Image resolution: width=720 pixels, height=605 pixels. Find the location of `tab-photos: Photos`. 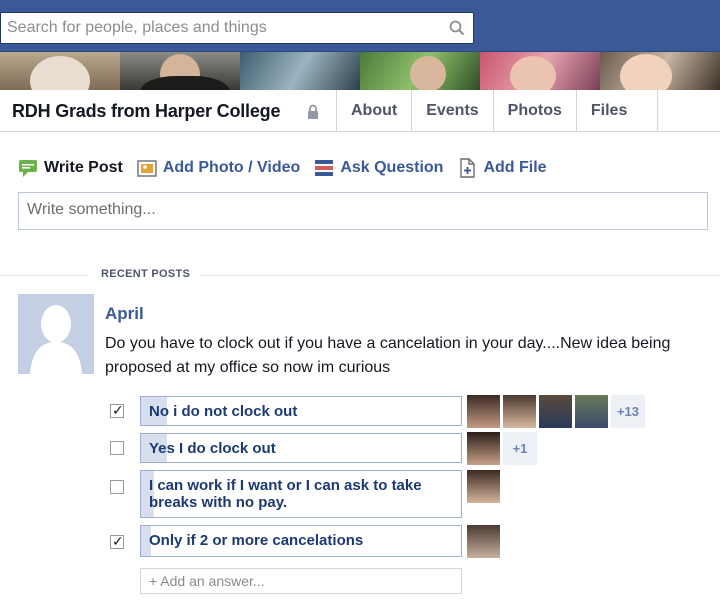

tab-photos: Photos is located at coordinates (534, 111).